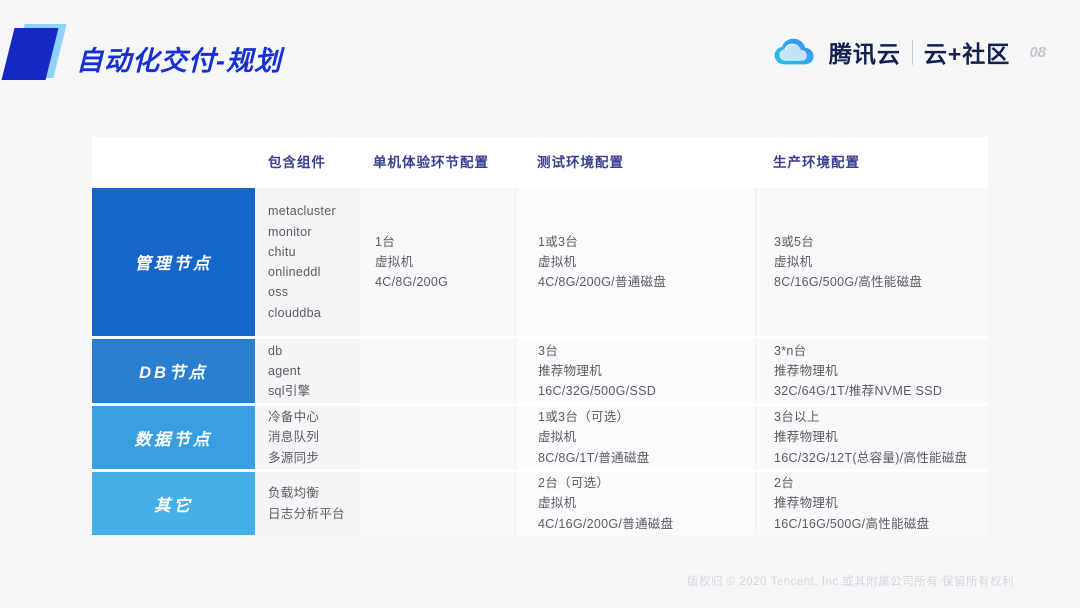 The image size is (1080, 608). I want to click on cell-line: agent, so click(284, 370).